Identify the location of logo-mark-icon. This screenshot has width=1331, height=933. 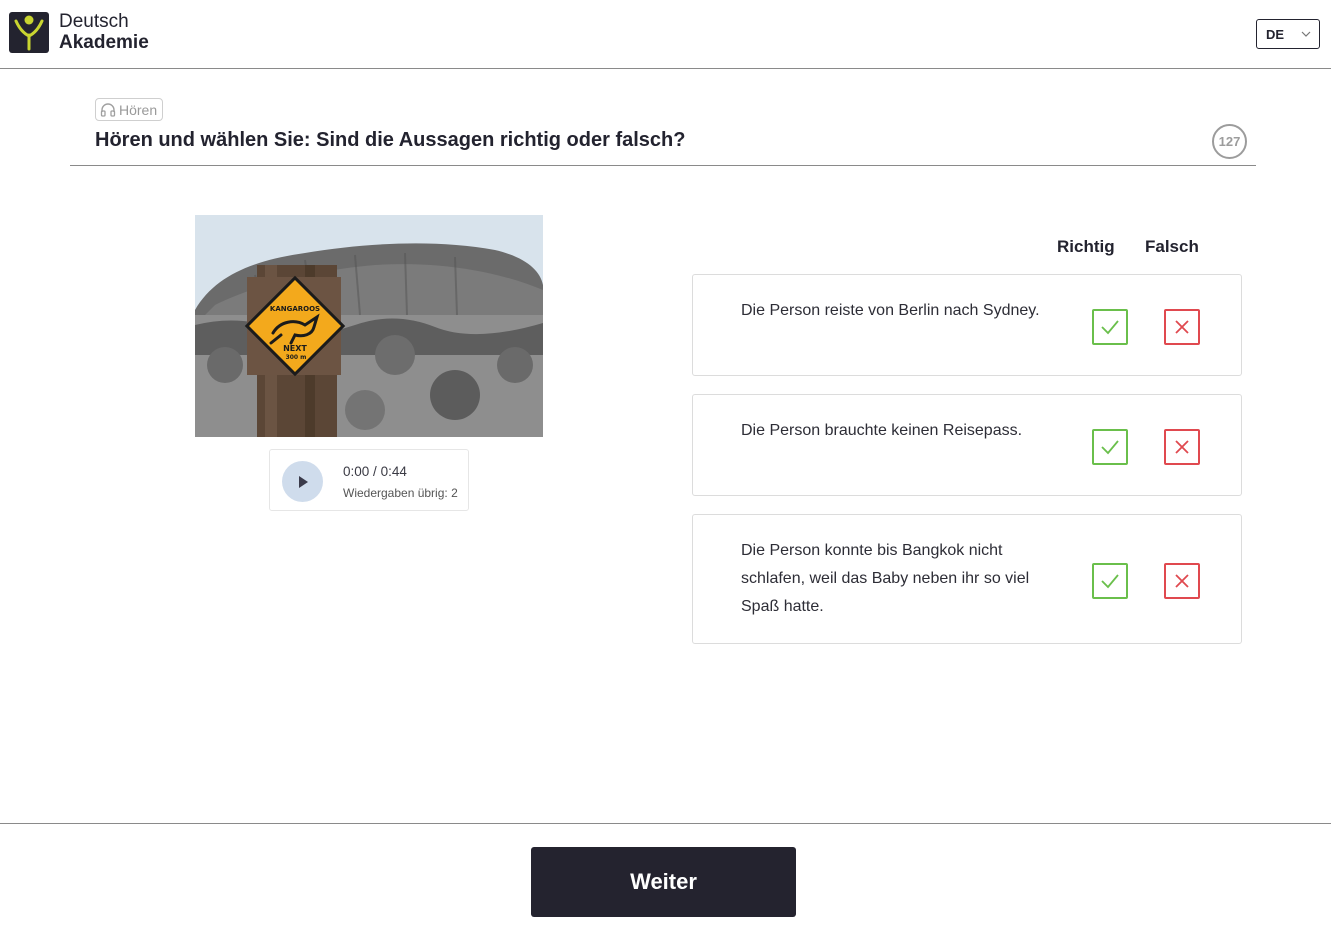
(29, 32).